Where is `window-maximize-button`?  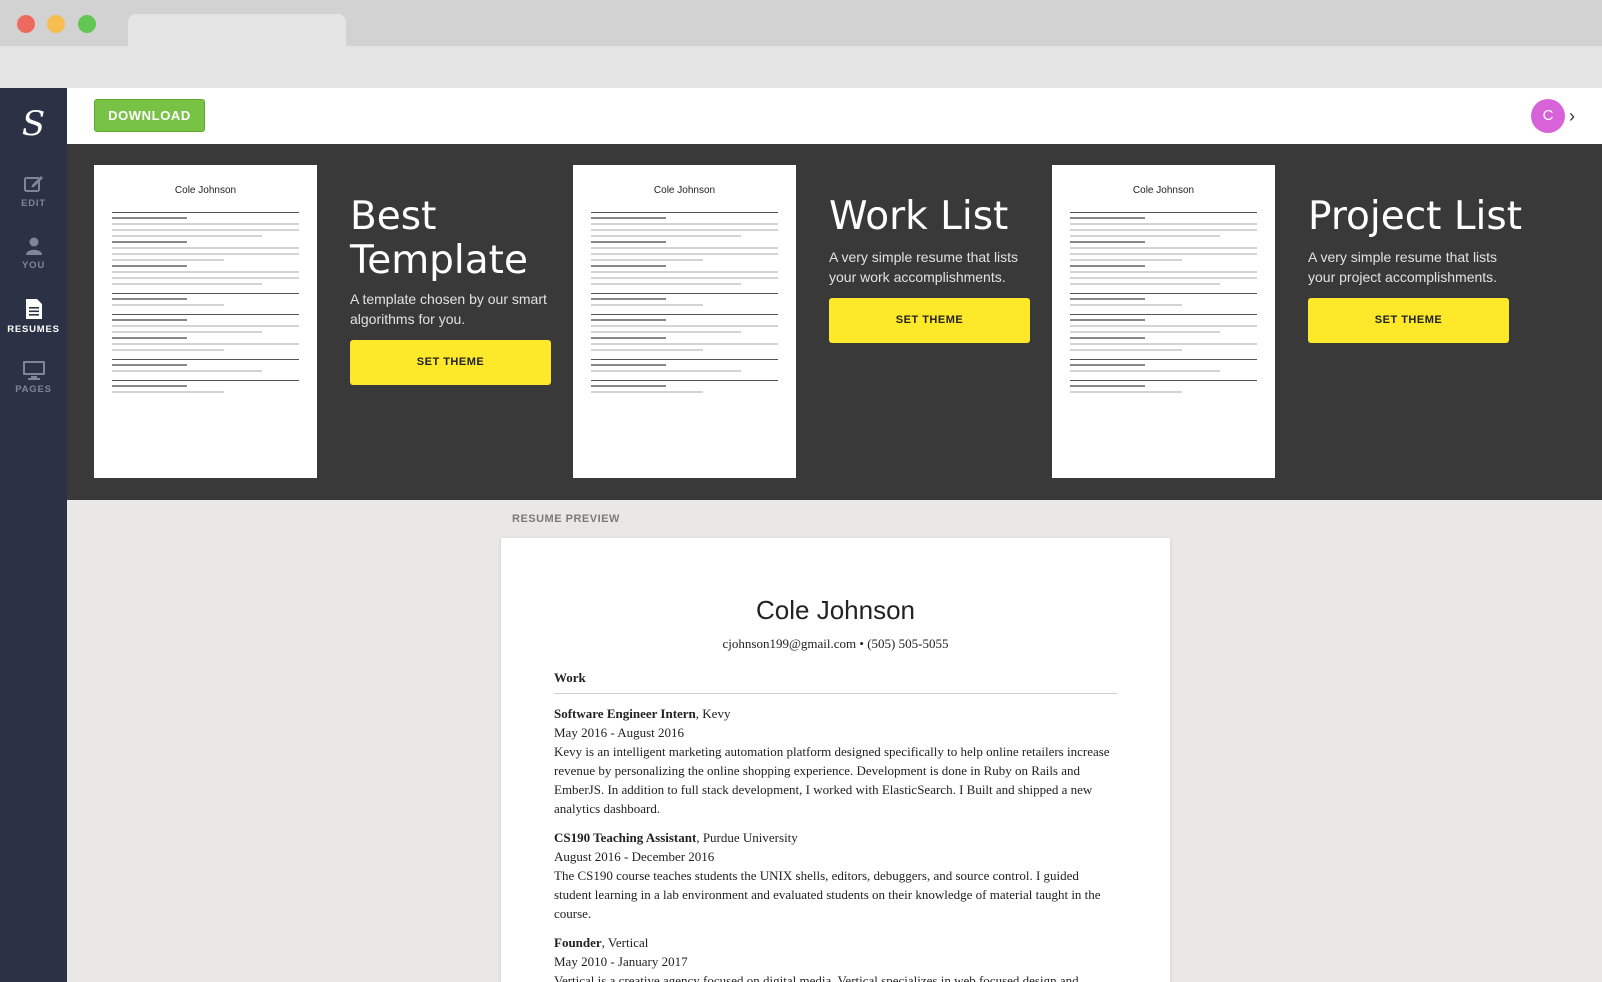
window-maximize-button is located at coordinates (87, 24).